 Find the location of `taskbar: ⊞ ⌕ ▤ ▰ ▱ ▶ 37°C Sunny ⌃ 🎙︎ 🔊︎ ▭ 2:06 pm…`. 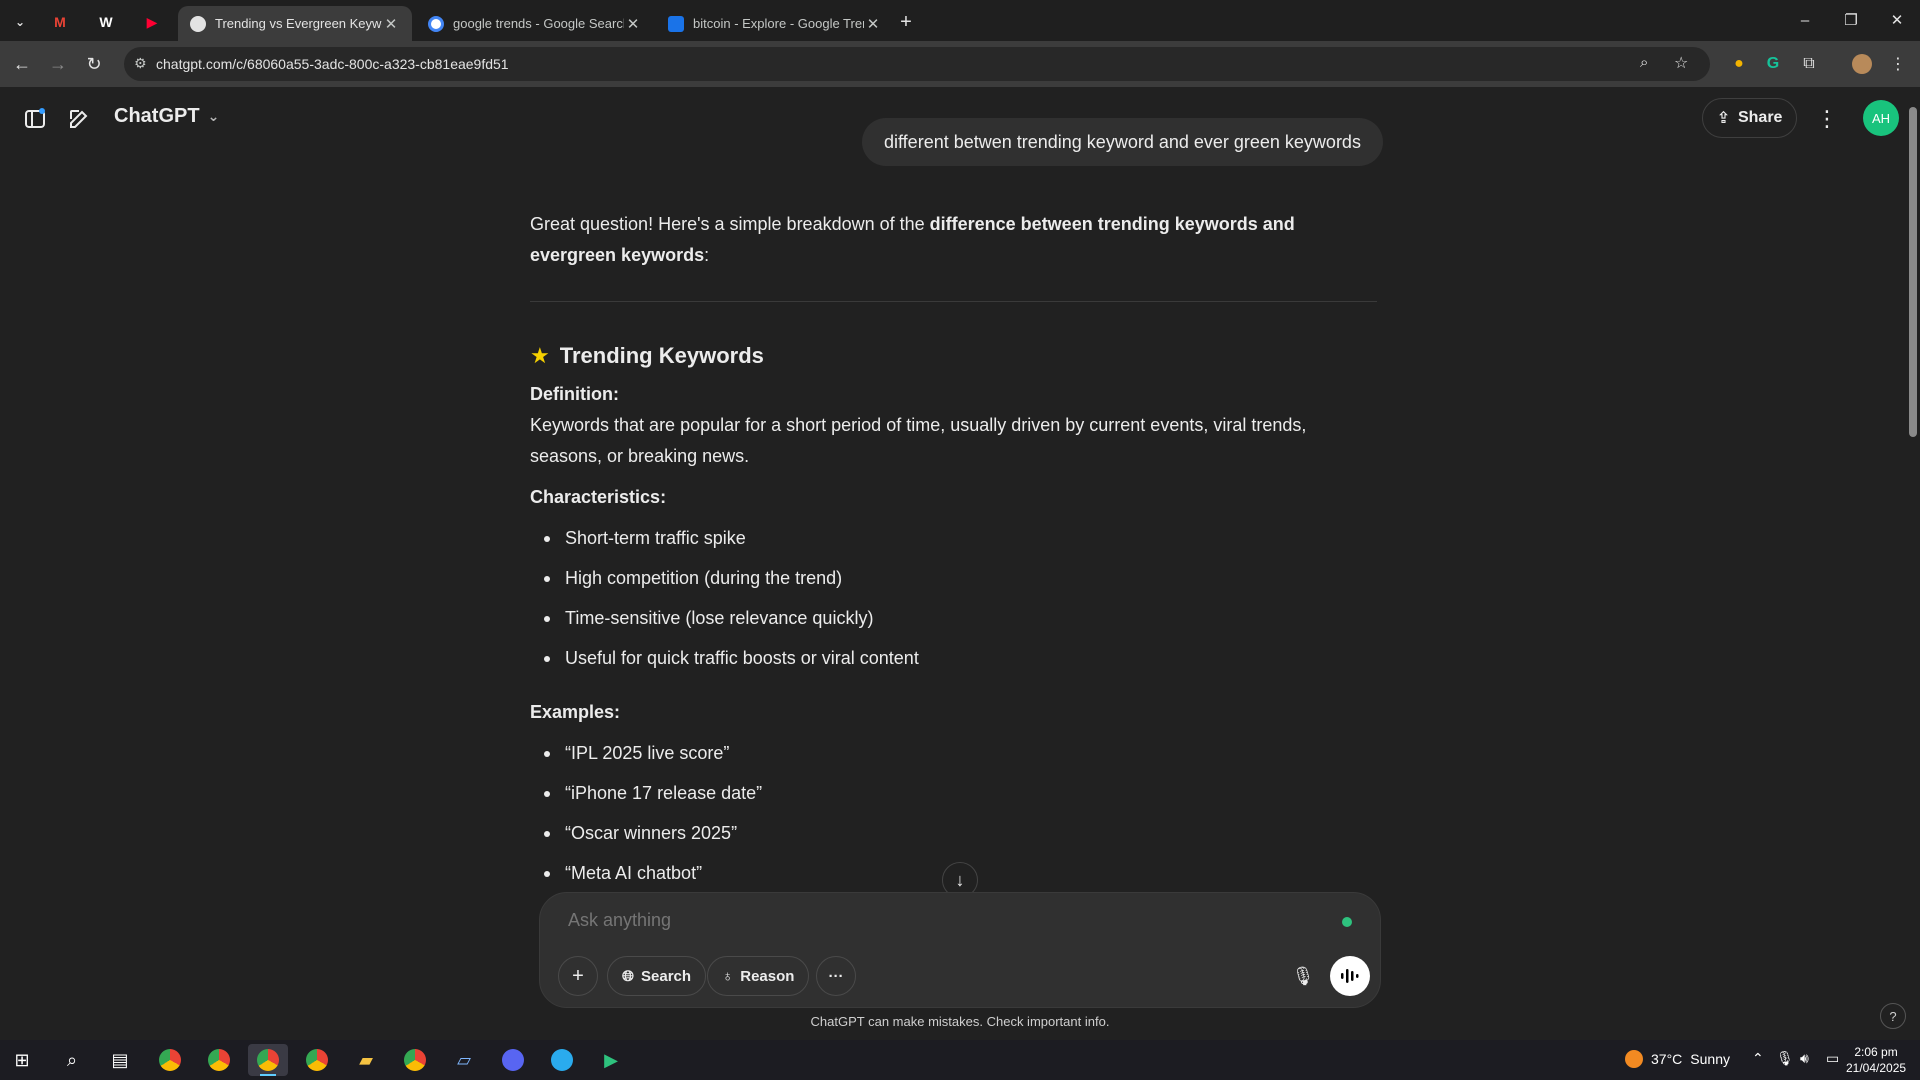

taskbar: ⊞ ⌕ ▤ ▰ ▱ ▶ 37°C Sunny ⌃ 🎙︎ 🔊︎ ▭ 2:06 pm… is located at coordinates (960, 1060).